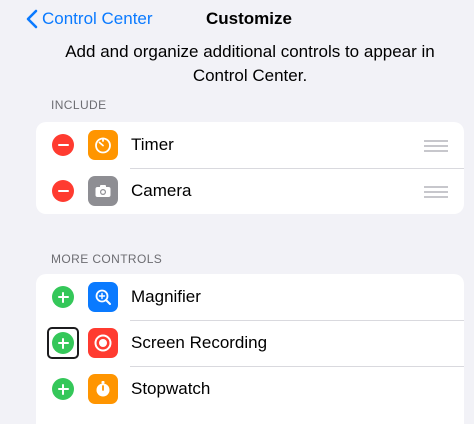 The width and height of the screenshot is (474, 424). I want to click on magnifier-icon, so click(103, 297).